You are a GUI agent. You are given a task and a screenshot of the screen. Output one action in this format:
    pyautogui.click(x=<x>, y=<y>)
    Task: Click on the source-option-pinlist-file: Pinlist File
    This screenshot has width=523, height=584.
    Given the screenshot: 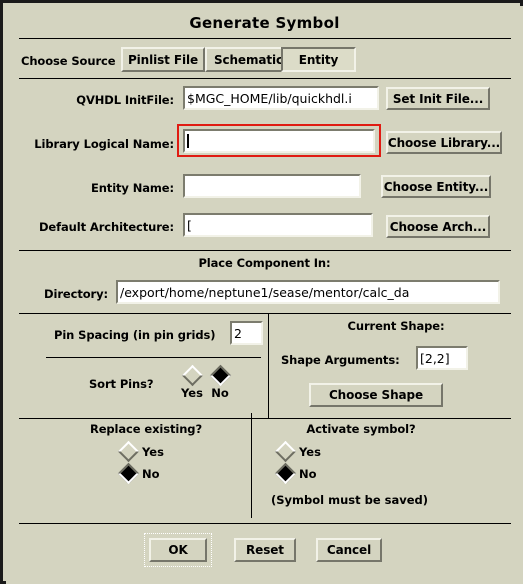 What is the action you would take?
    pyautogui.click(x=163, y=59)
    